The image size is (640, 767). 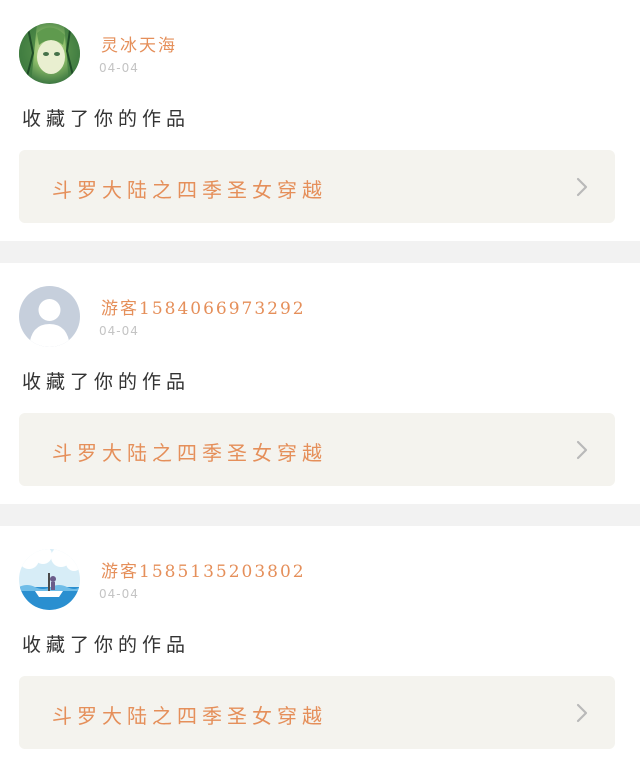 What do you see at coordinates (203, 306) in the screenshot?
I see `username: 游客1584066973292` at bounding box center [203, 306].